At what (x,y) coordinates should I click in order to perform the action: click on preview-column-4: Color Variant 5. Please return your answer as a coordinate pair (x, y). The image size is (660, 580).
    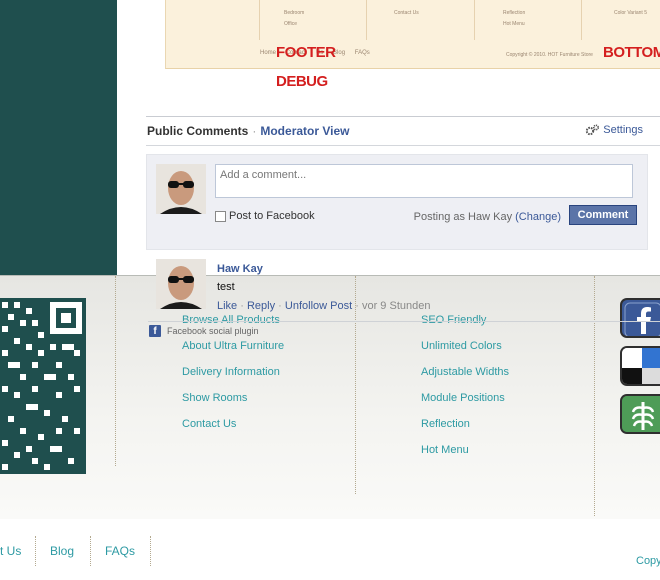
    Looking at the image, I should click on (630, 13).